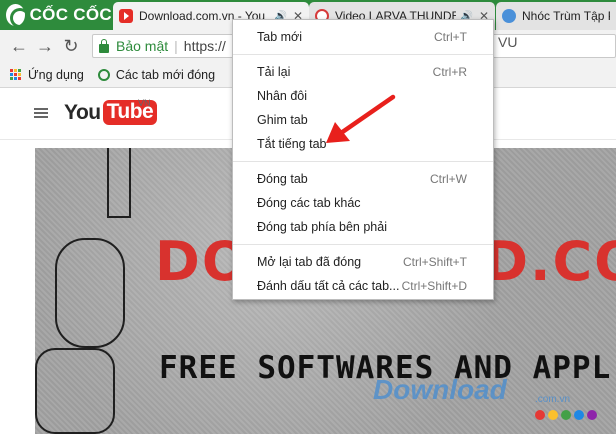  Describe the element at coordinates (19, 46) in the screenshot. I see `back-arrow-icon: ←` at that location.